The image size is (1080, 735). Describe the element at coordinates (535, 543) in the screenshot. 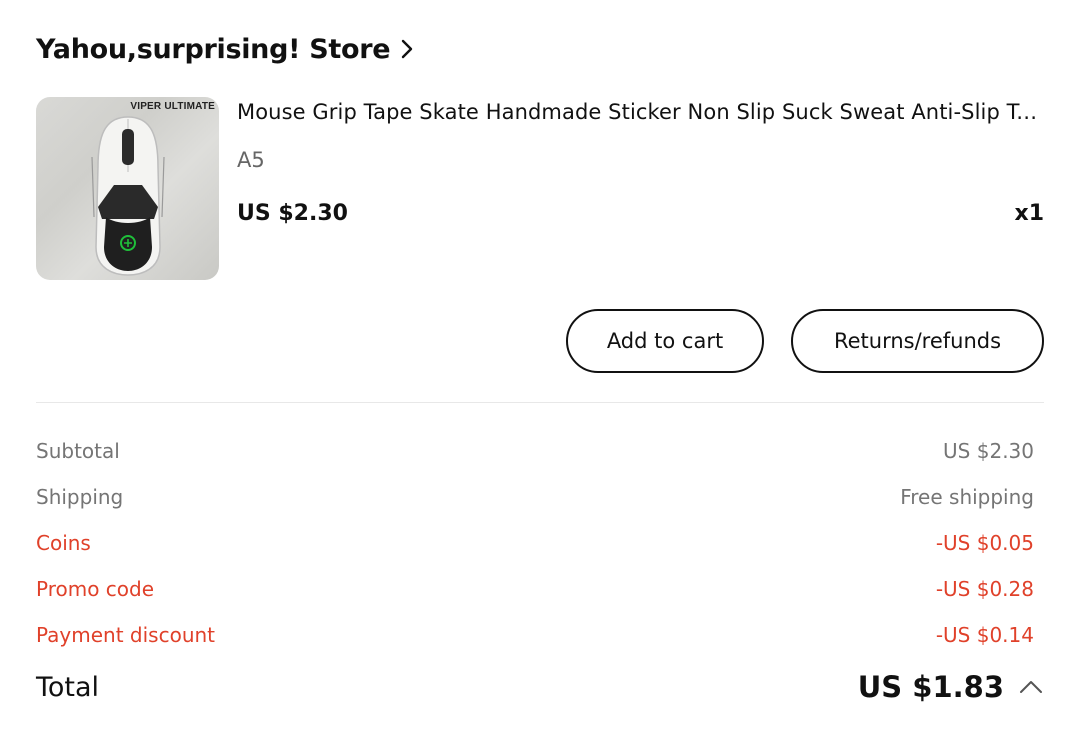

I see `coins-row: Coins -US $0.05` at that location.